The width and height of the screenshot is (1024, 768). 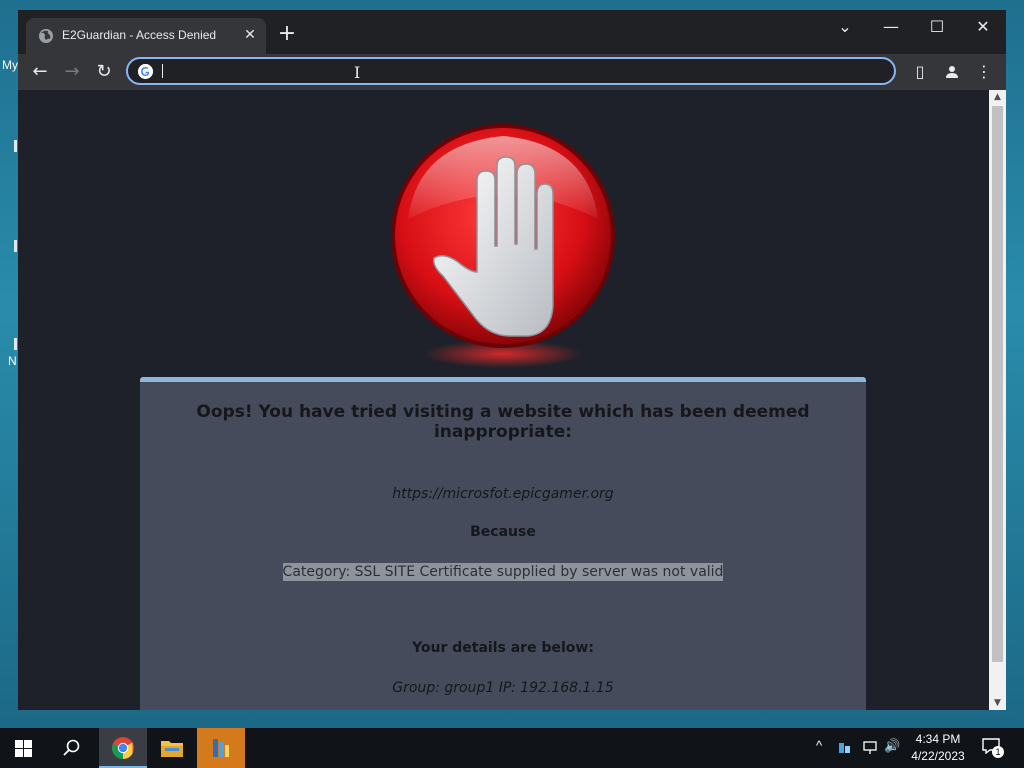 What do you see at coordinates (984, 72) in the screenshot?
I see `menu-button: ⋮` at bounding box center [984, 72].